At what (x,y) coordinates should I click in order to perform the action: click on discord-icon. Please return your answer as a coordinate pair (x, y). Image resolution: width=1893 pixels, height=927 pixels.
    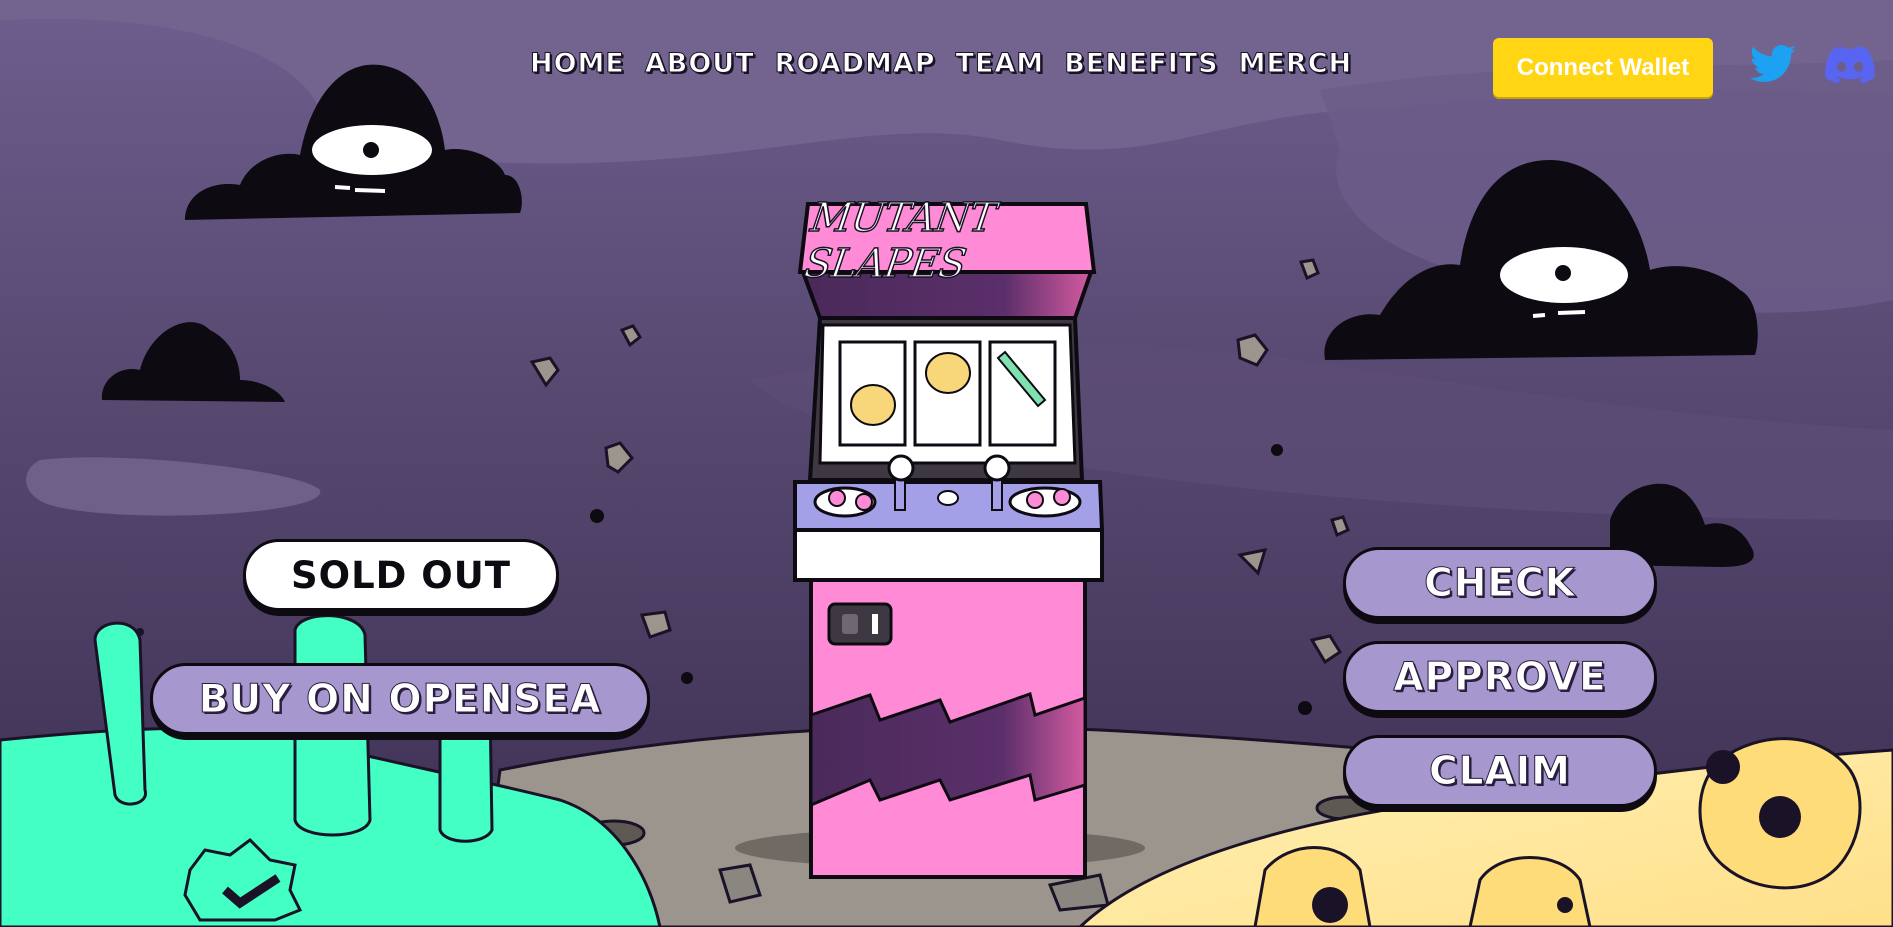
    Looking at the image, I should click on (1850, 65).